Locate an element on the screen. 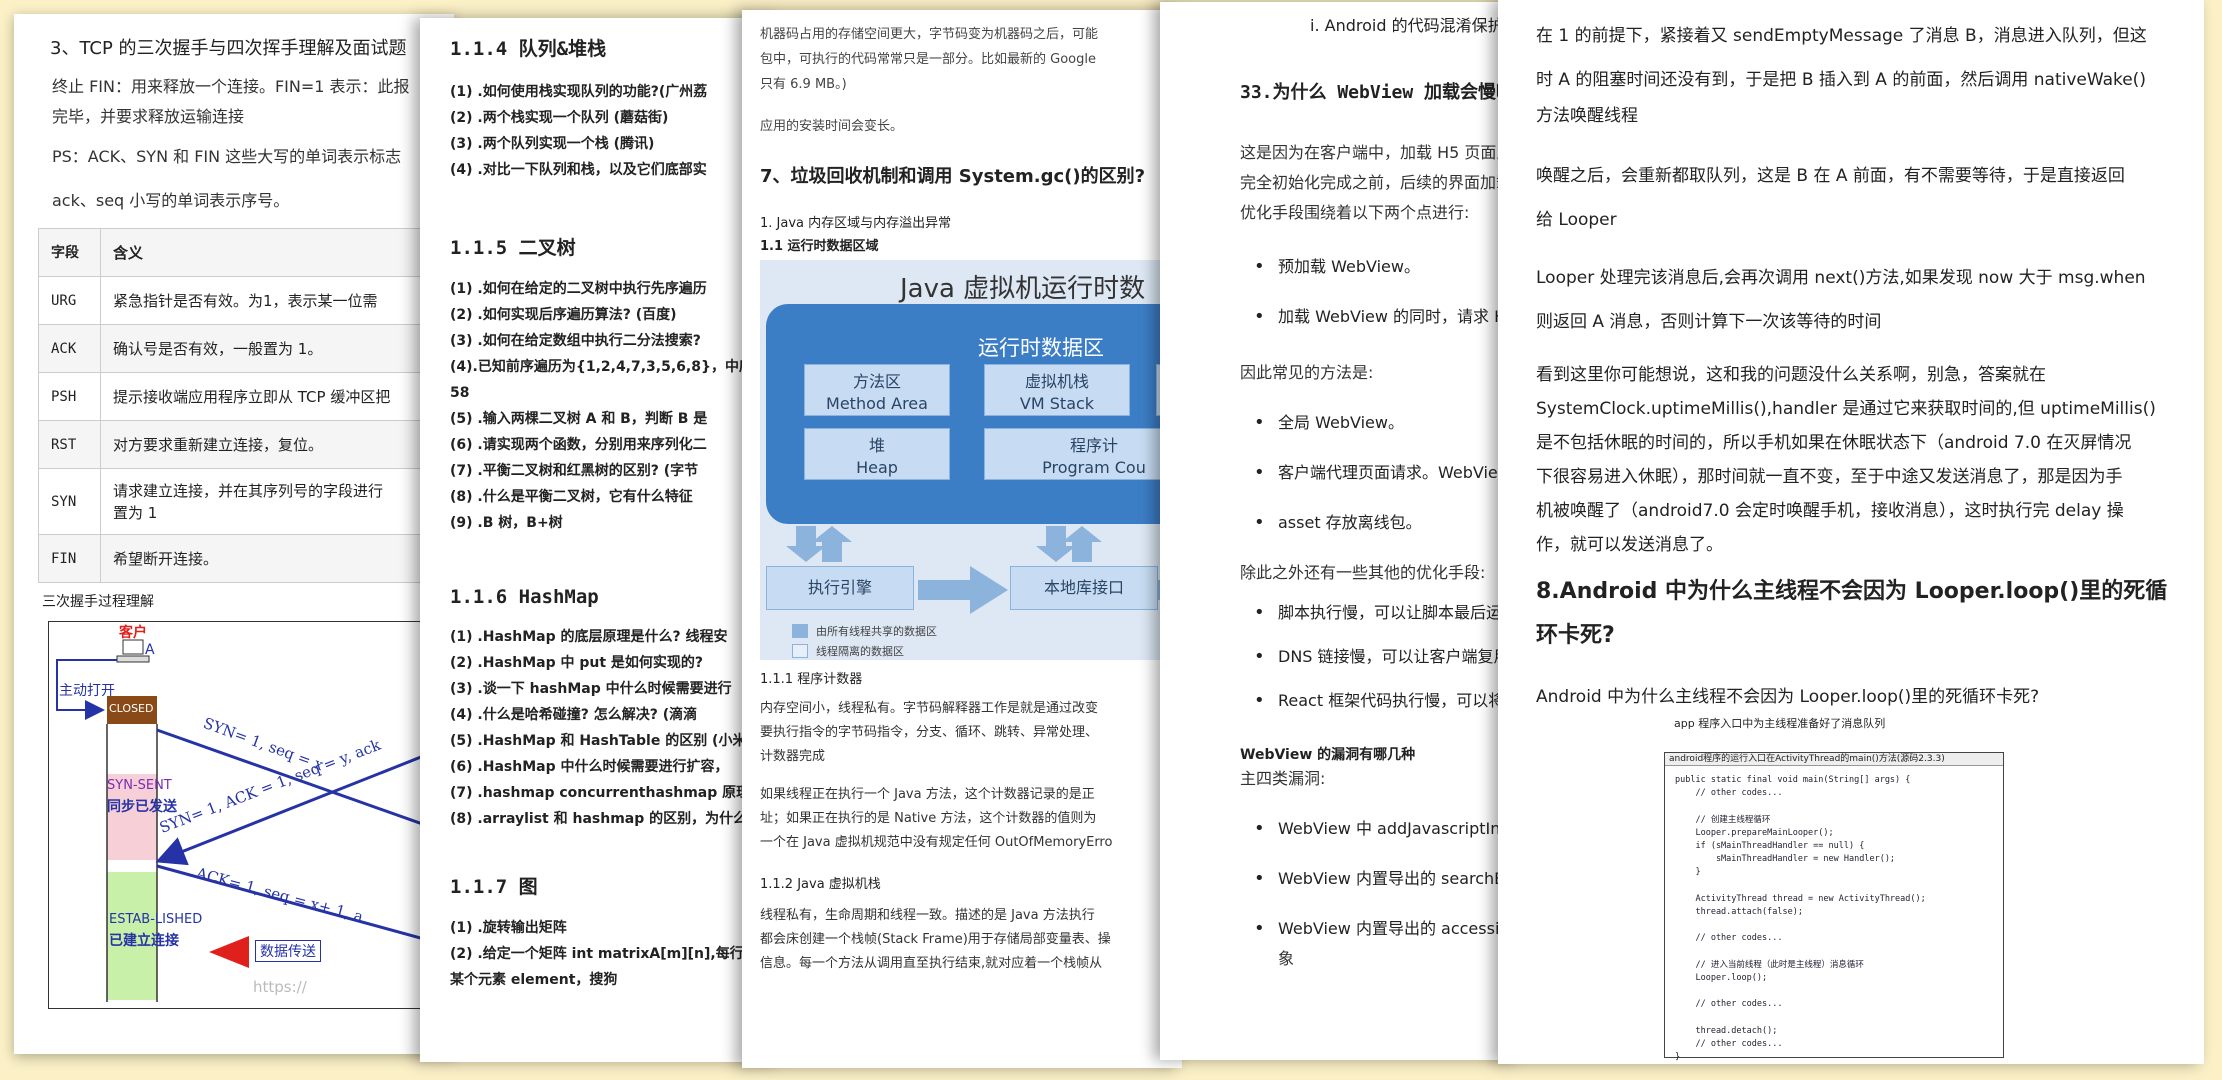 Image resolution: width=2222 pixels, height=1080 pixels. table-cell: FIN is located at coordinates (69, 558).